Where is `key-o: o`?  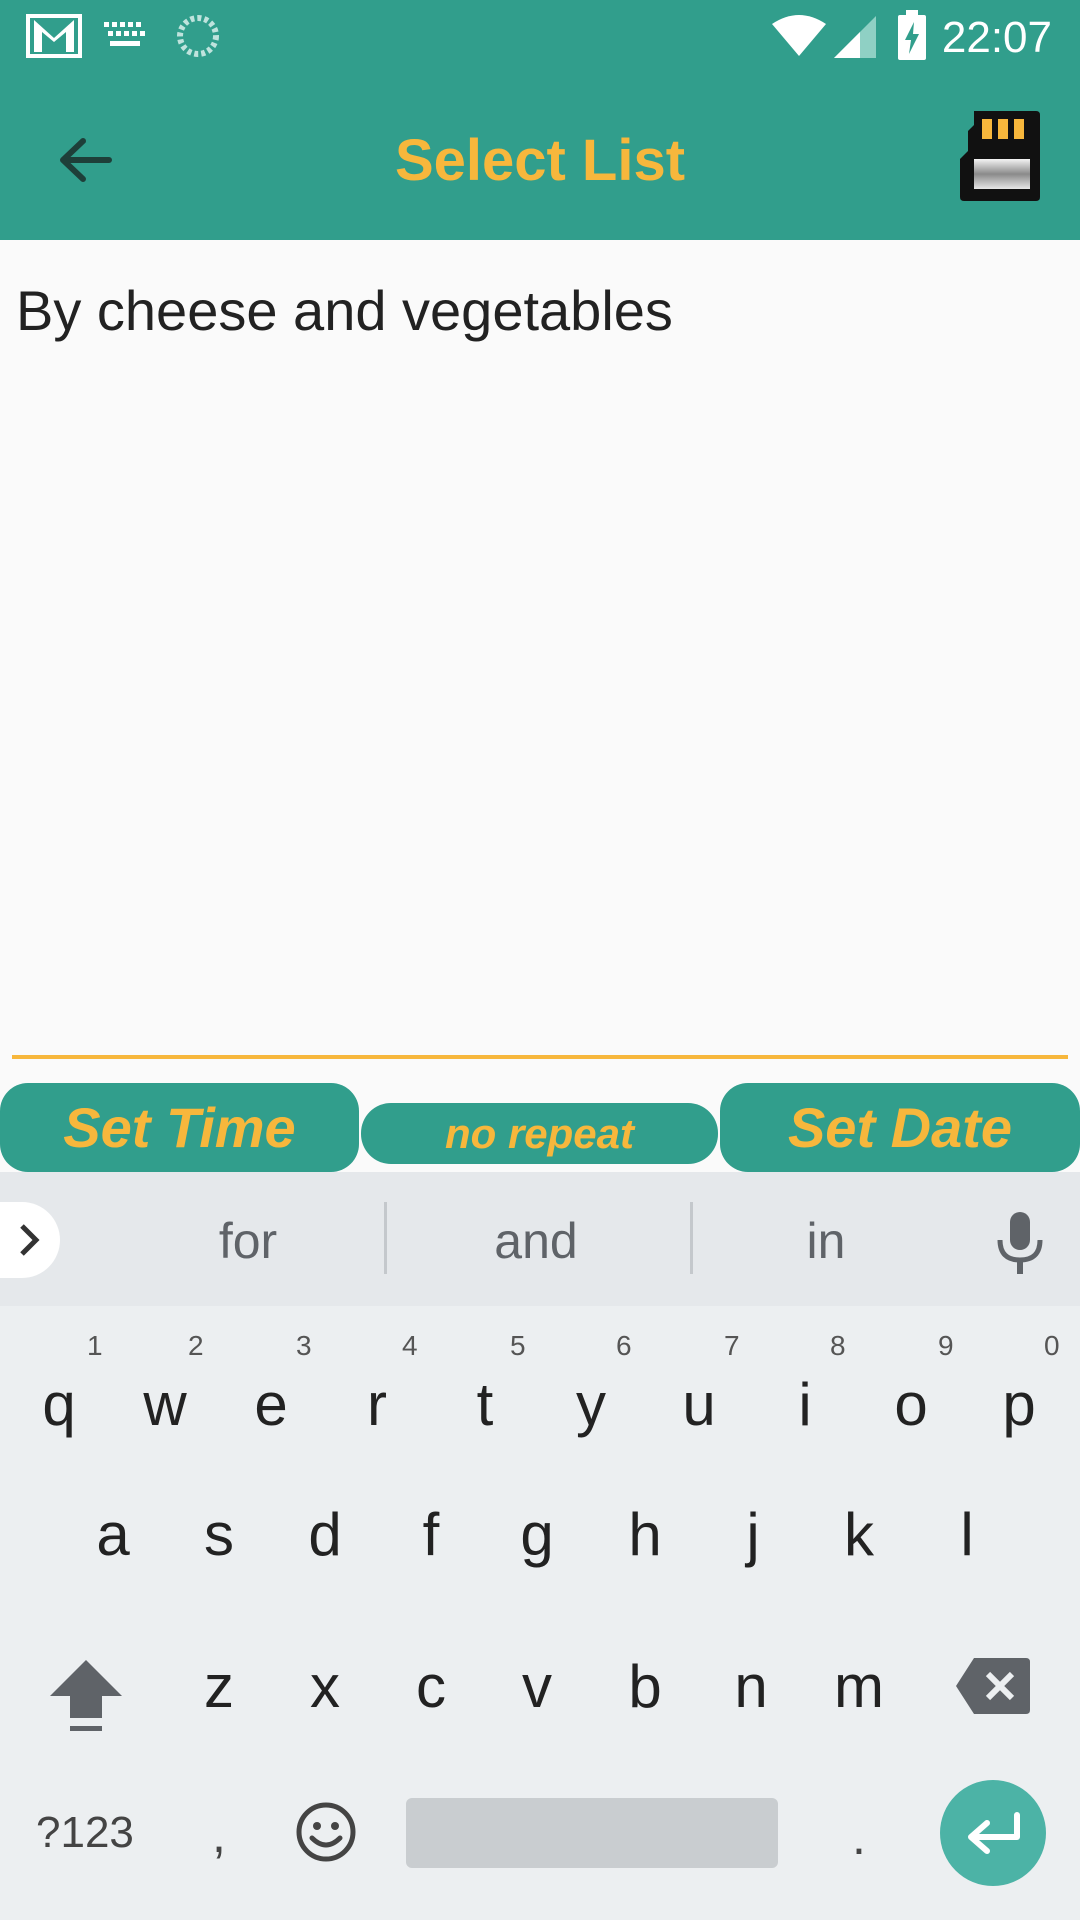
key-o: o is located at coordinates (911, 1404).